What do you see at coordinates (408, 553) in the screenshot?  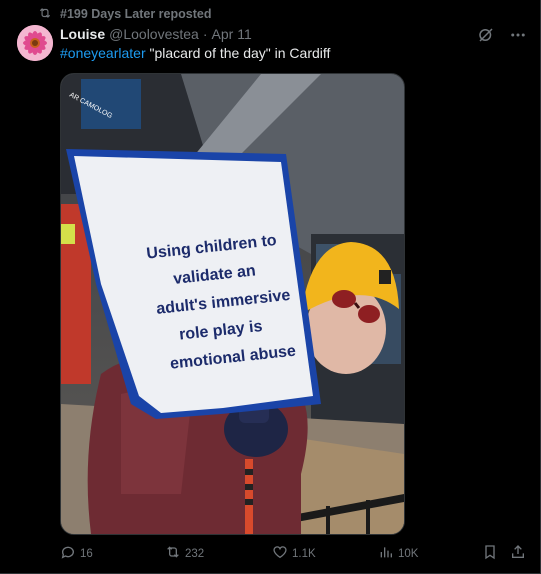 I see `views-count: 10K` at bounding box center [408, 553].